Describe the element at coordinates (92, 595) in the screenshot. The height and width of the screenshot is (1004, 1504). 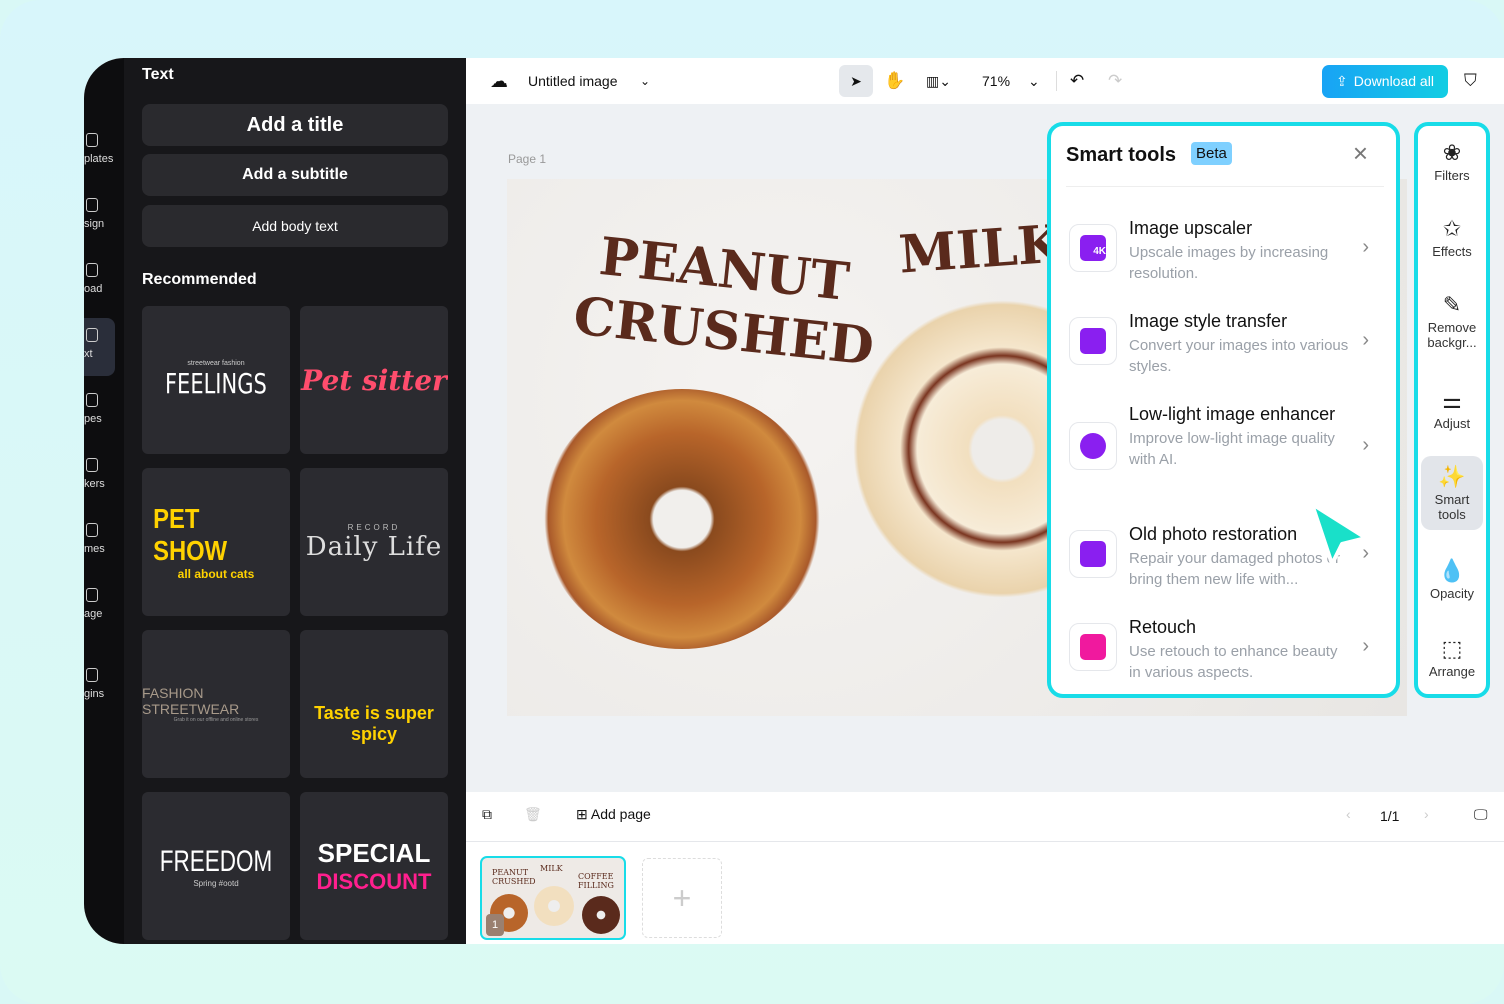
I see `image-icon` at that location.